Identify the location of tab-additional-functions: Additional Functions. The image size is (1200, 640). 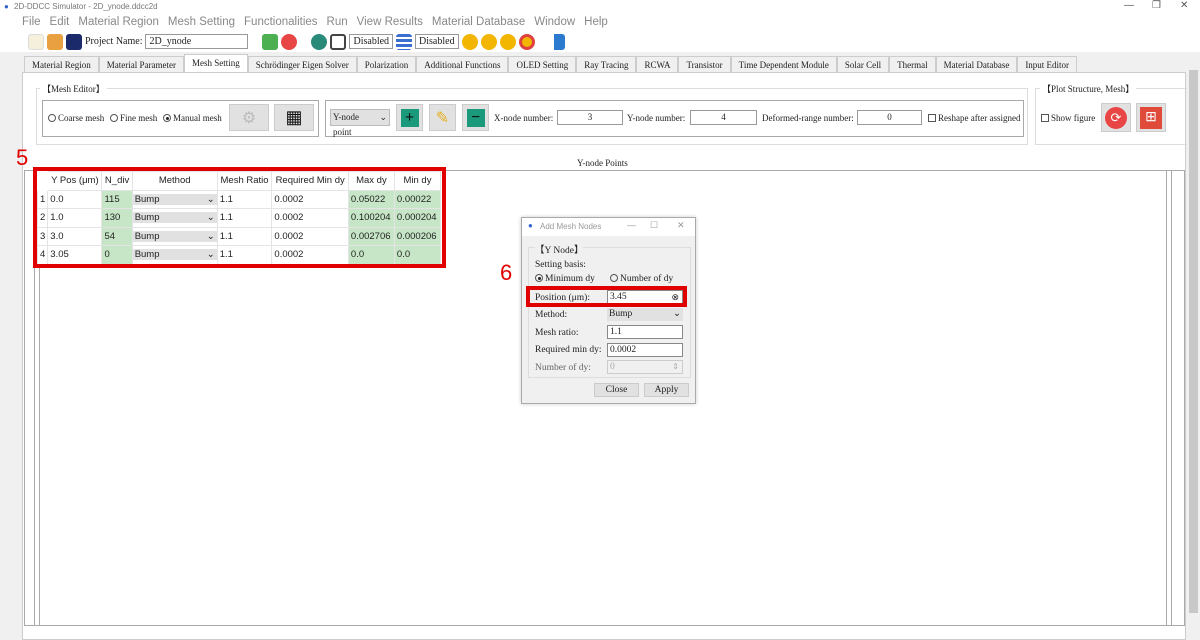
(462, 64).